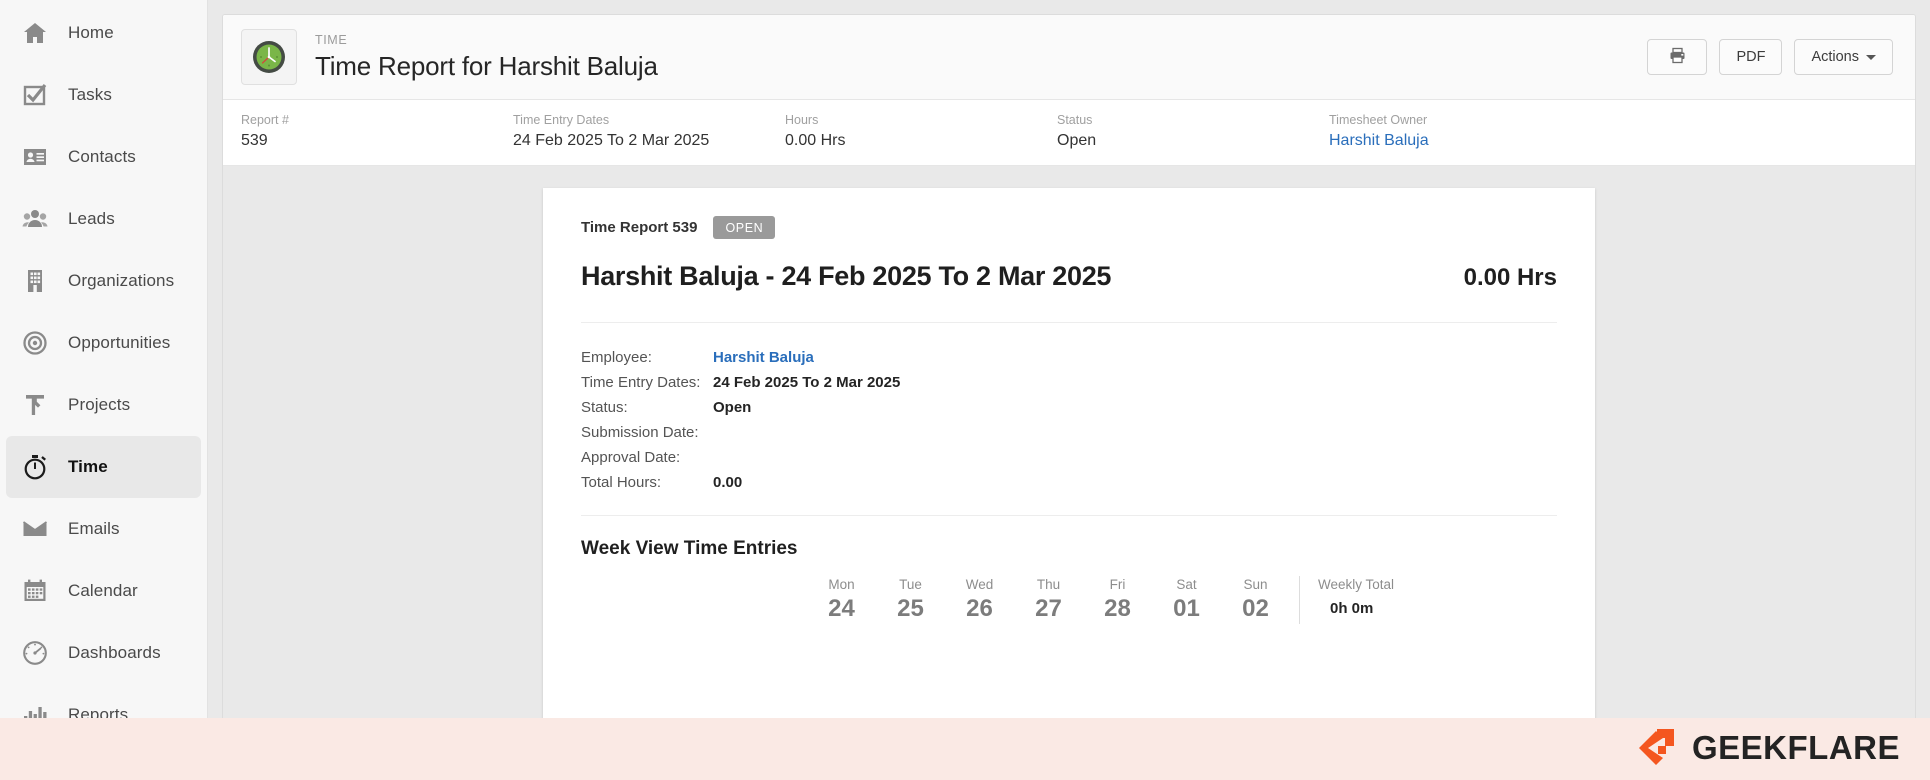 Image resolution: width=1930 pixels, height=780 pixels. I want to click on sidebar-item-tasks: Tasks, so click(103, 95).